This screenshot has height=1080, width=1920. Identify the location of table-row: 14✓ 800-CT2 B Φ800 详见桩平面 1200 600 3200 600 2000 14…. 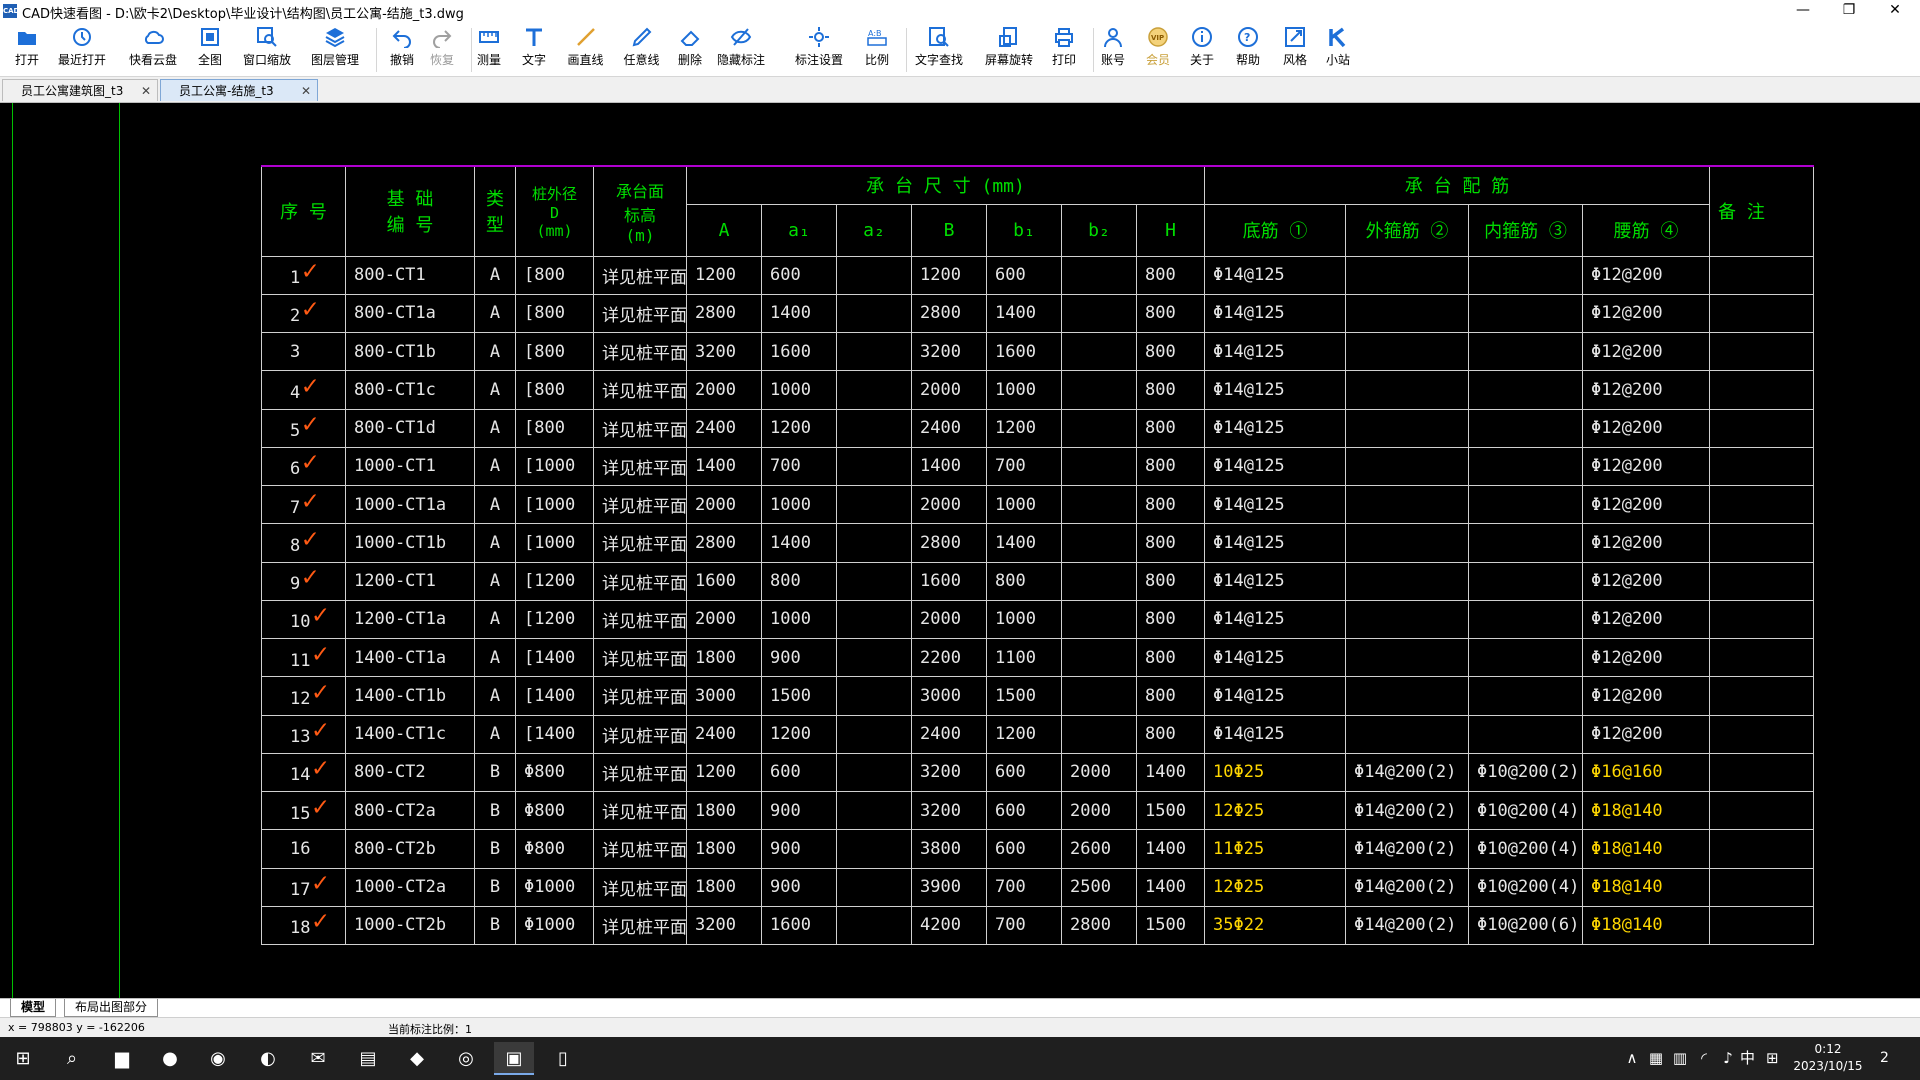
(1038, 772).